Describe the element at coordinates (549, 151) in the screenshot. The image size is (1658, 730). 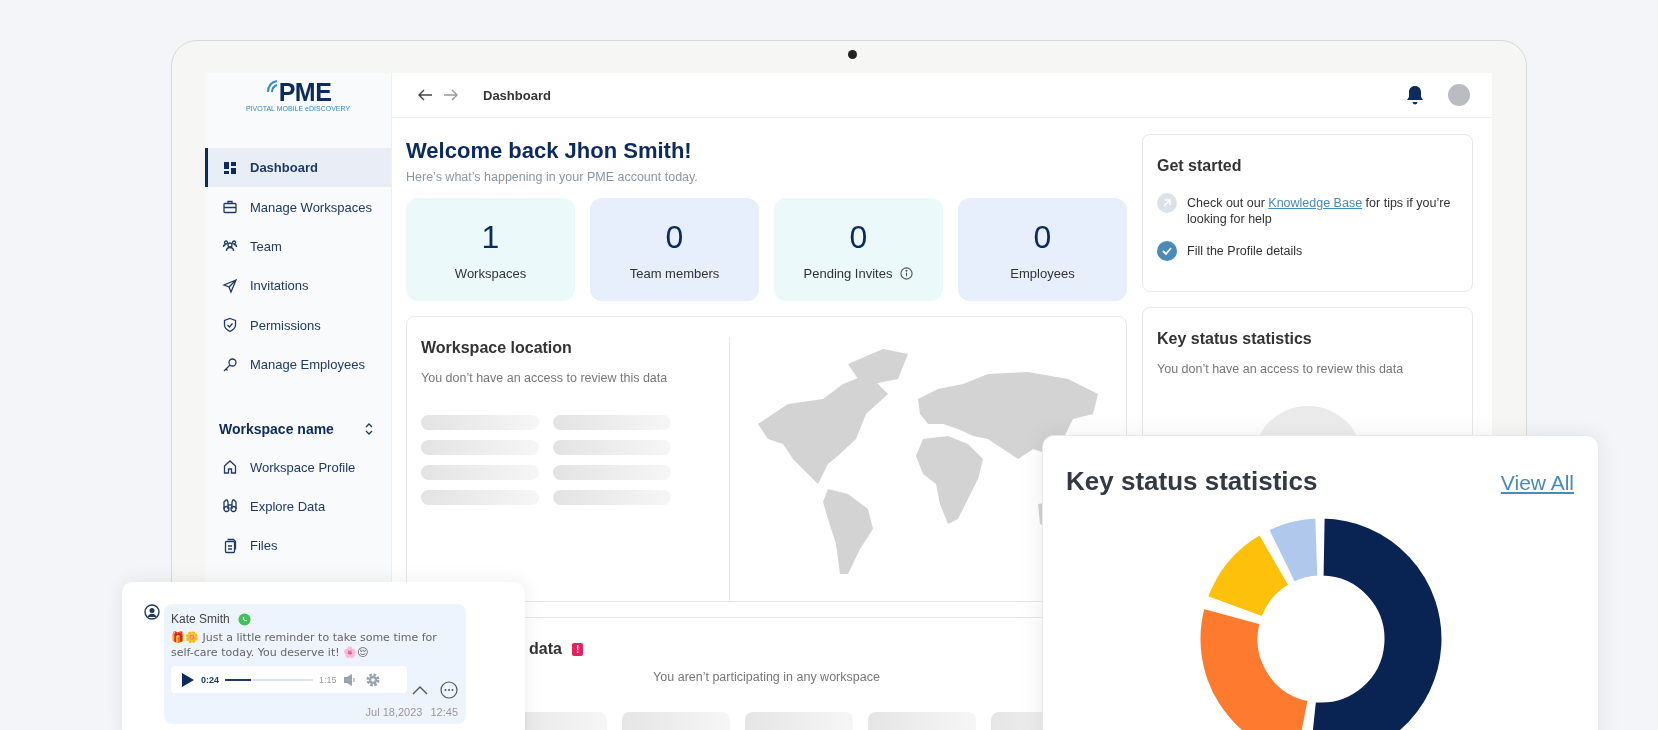
I see `welcome-heading: Welcome back Jhon Smith!` at that location.